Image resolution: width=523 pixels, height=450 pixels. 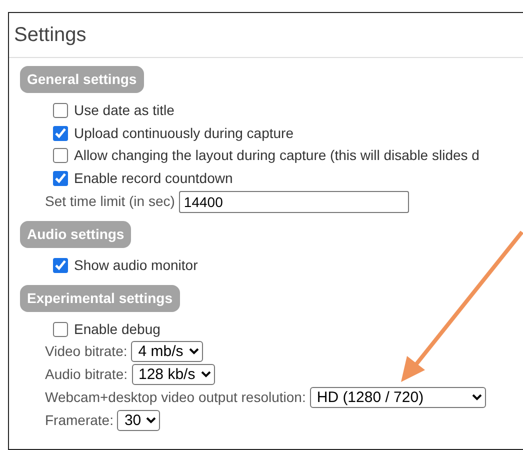 What do you see at coordinates (136, 265) in the screenshot?
I see `checkbox-label: Show audio monitor` at bounding box center [136, 265].